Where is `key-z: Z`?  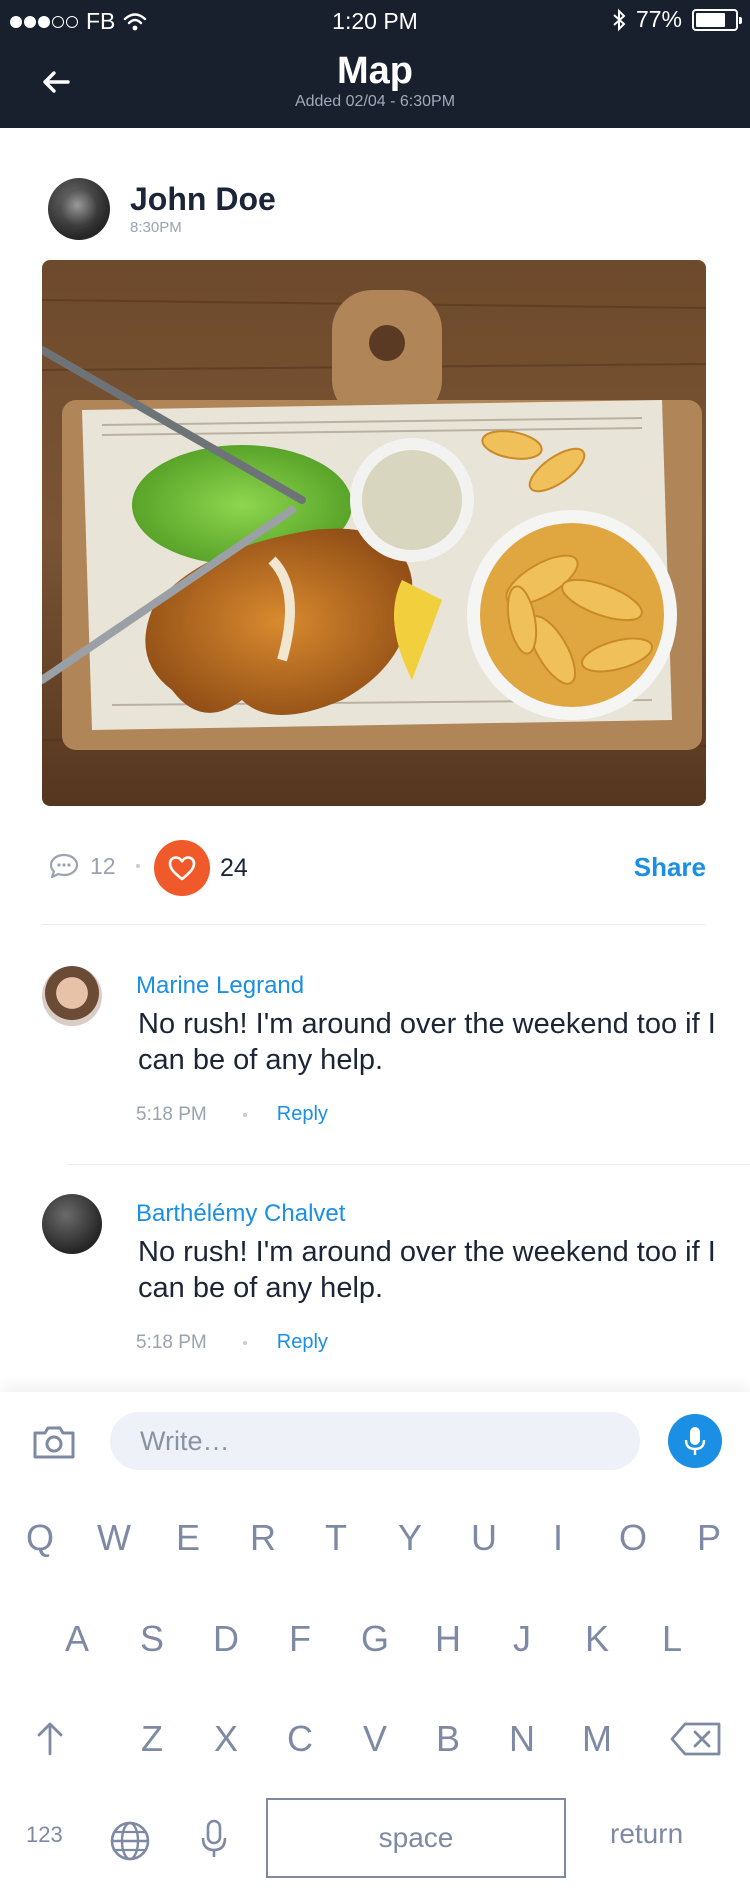
key-z: Z is located at coordinates (152, 1739).